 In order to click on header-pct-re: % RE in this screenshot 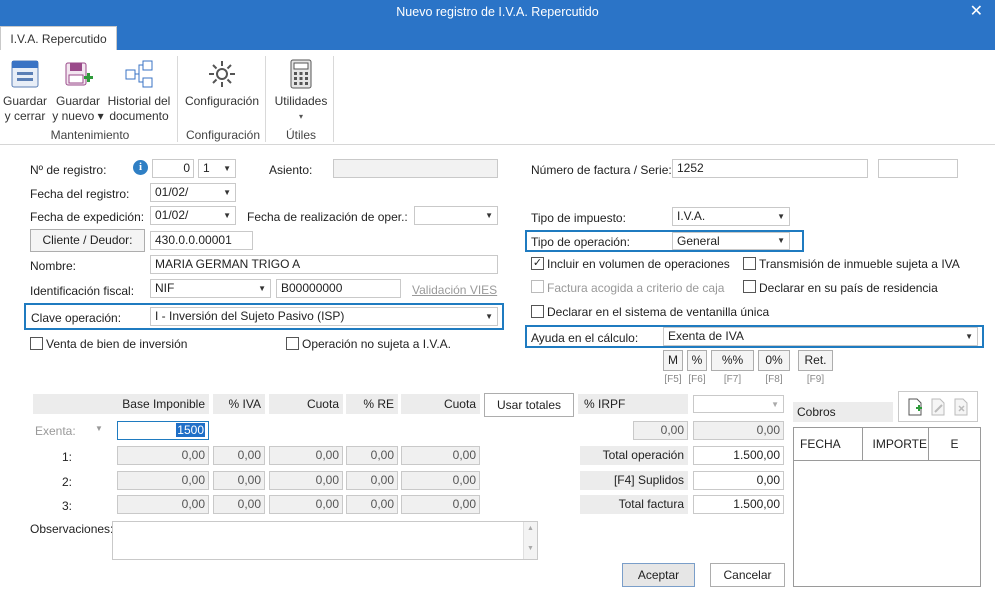, I will do `click(372, 404)`.